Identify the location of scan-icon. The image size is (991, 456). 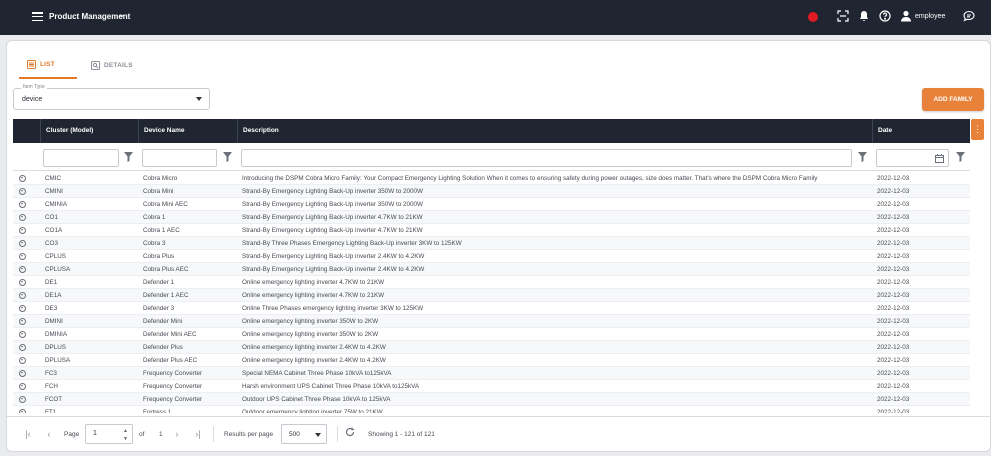
(843, 17).